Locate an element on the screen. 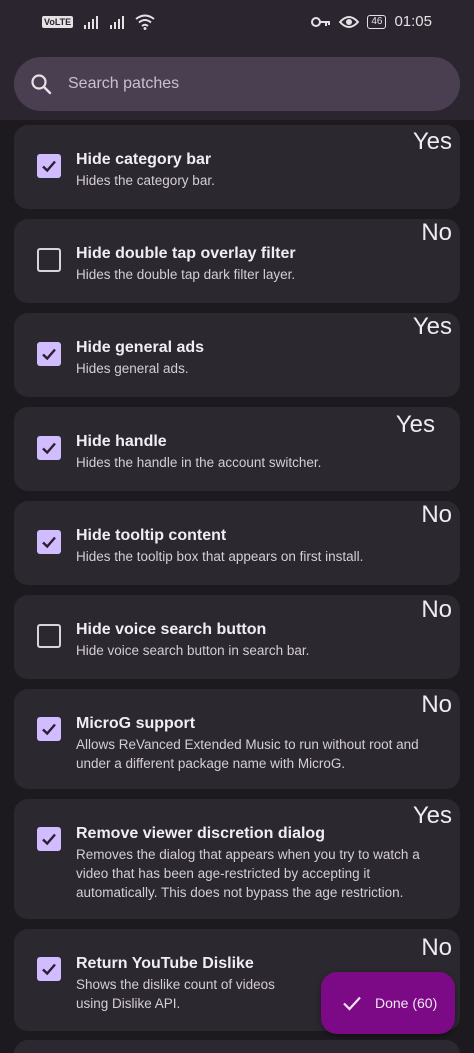 Image resolution: width=474 pixels, height=1053 pixels. top-bar: VoLTE 46 01:05 Search patches is located at coordinates (237, 60).